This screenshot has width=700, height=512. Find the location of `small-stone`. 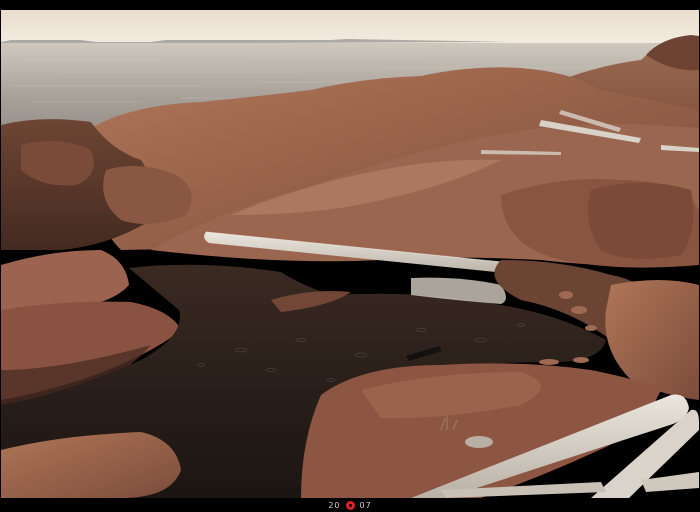

small-stone is located at coordinates (479, 442).